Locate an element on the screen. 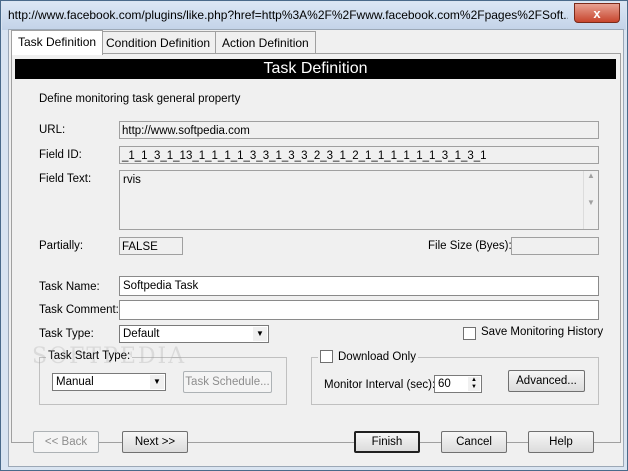 The width and height of the screenshot is (628, 471). url-field: http://www.softpedia.com is located at coordinates (359, 130).